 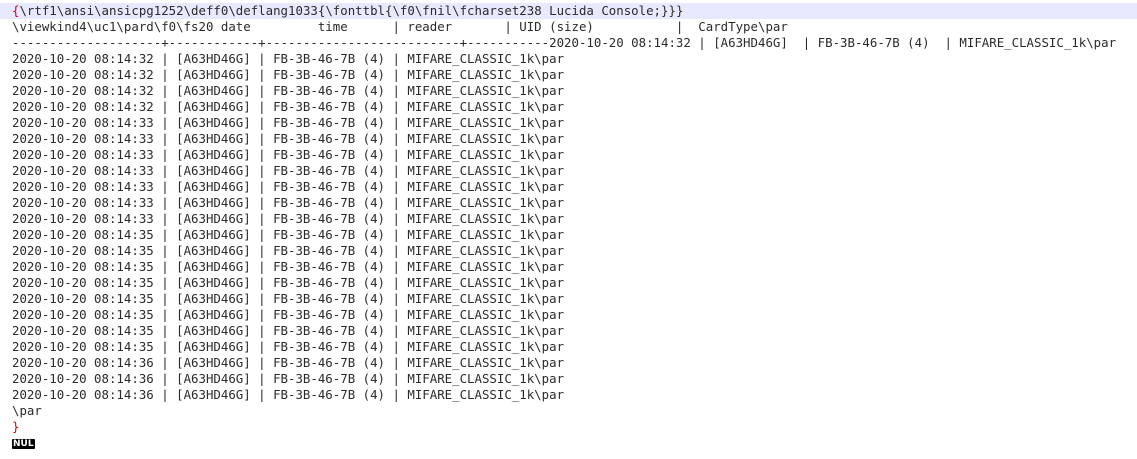 I want to click on editor-line-par: \par, so click(x=568, y=411).